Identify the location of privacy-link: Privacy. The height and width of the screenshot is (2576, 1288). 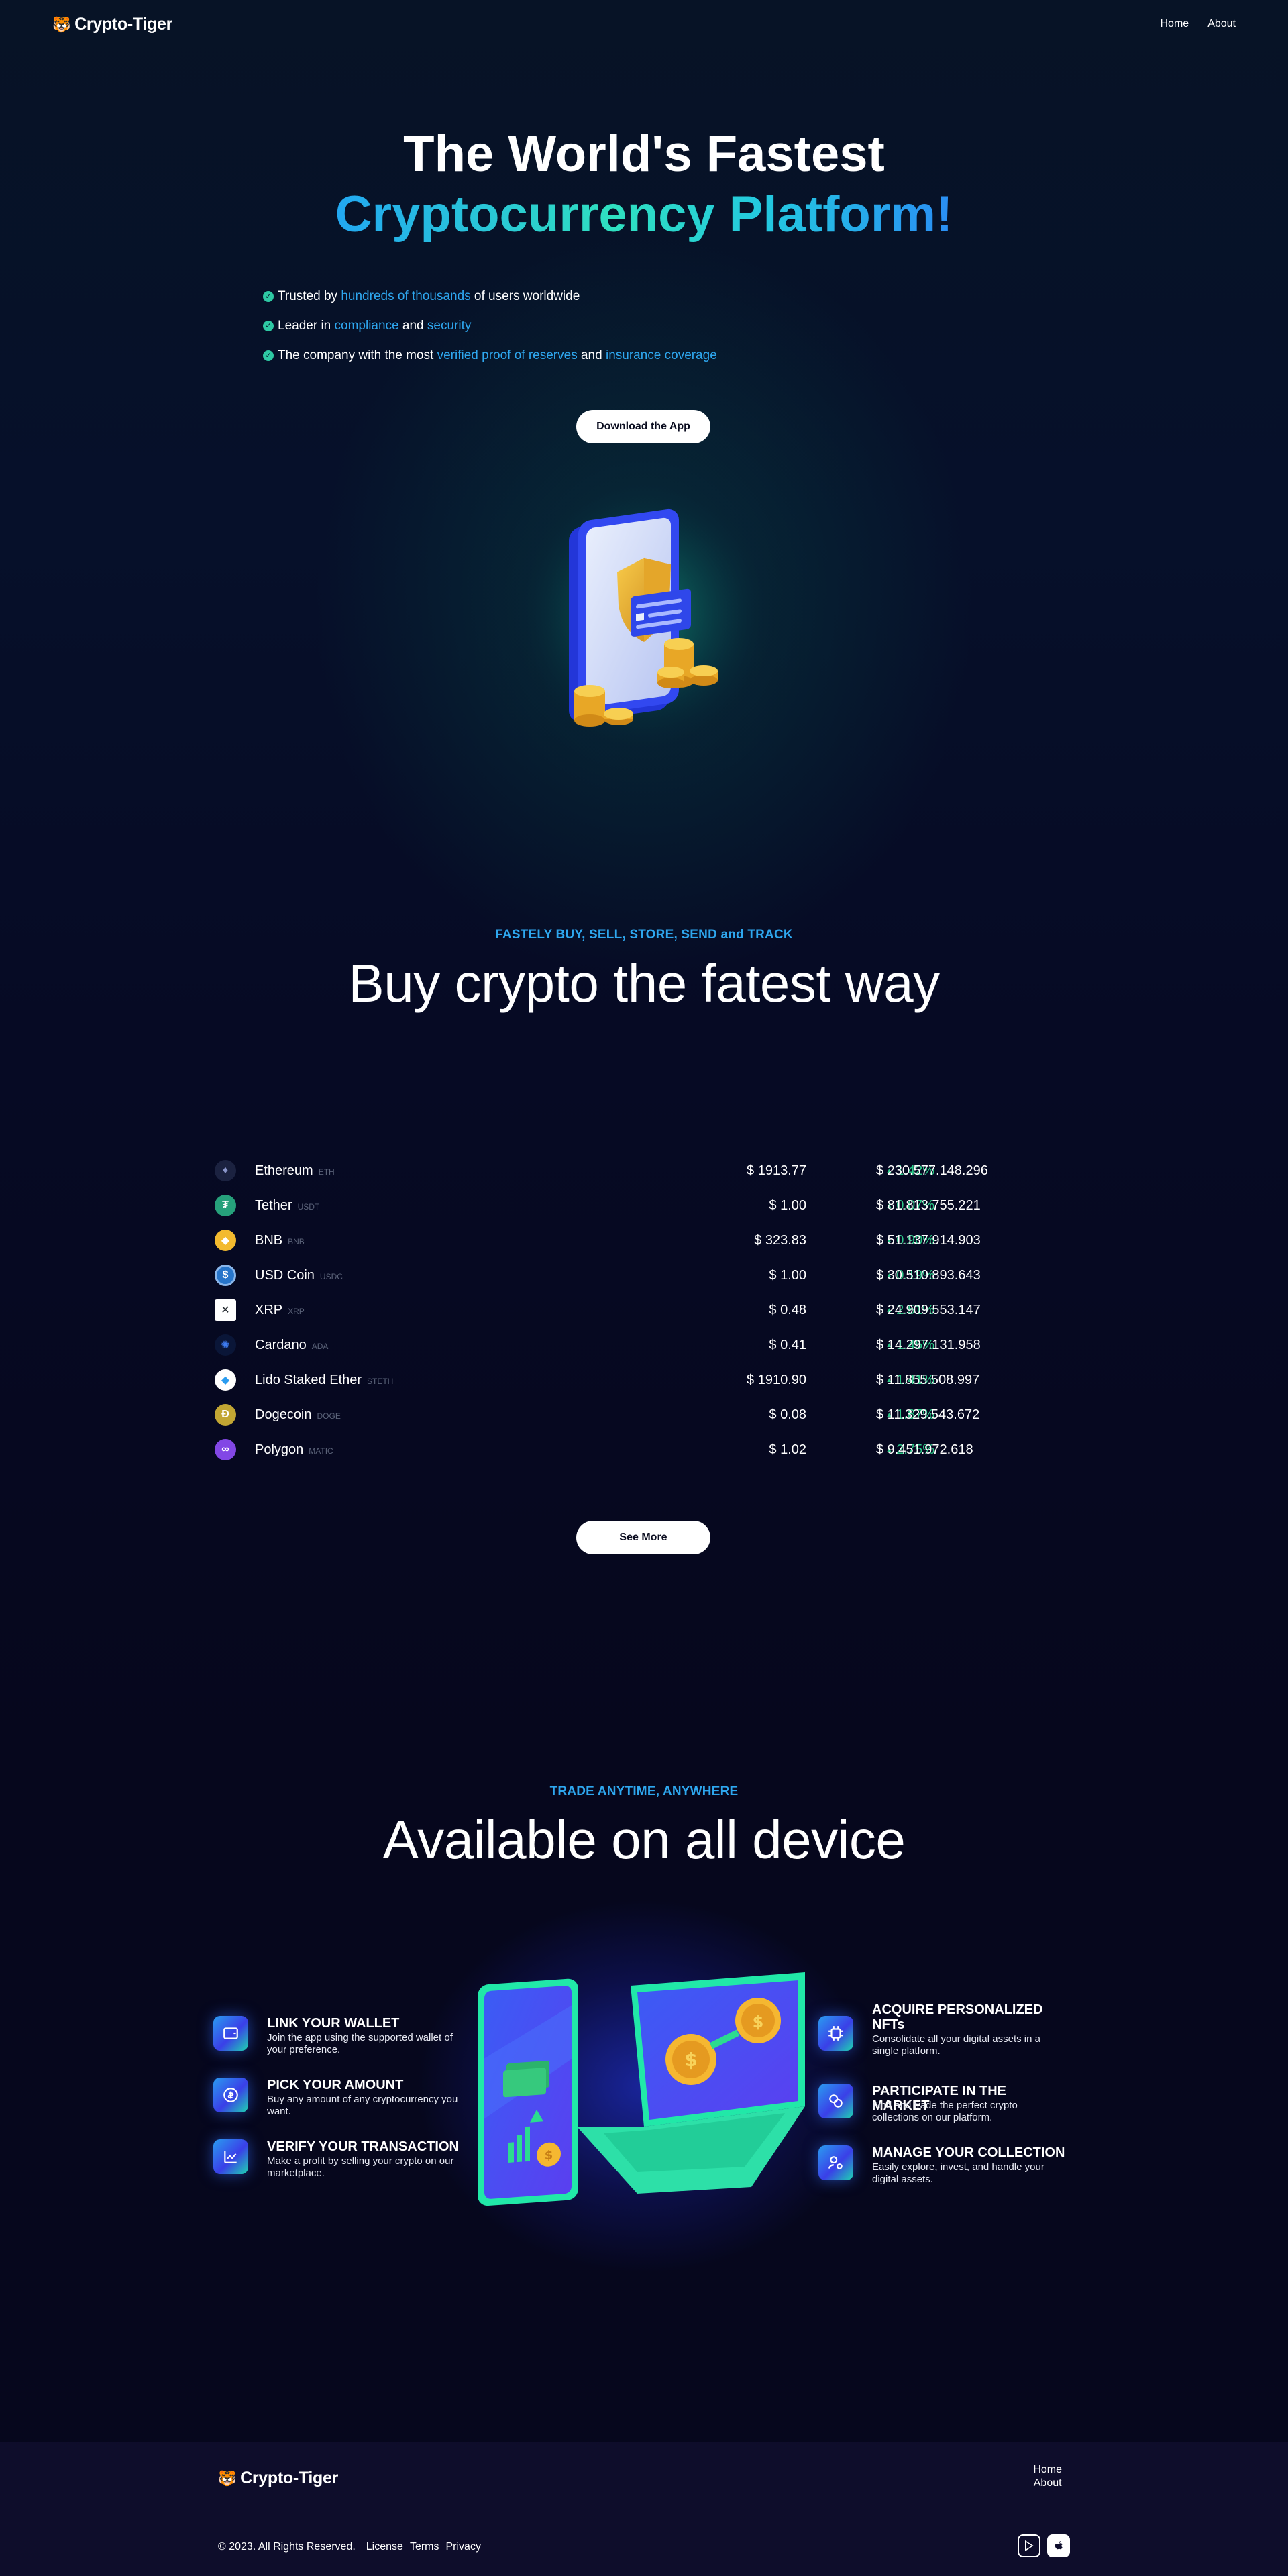
(463, 2547).